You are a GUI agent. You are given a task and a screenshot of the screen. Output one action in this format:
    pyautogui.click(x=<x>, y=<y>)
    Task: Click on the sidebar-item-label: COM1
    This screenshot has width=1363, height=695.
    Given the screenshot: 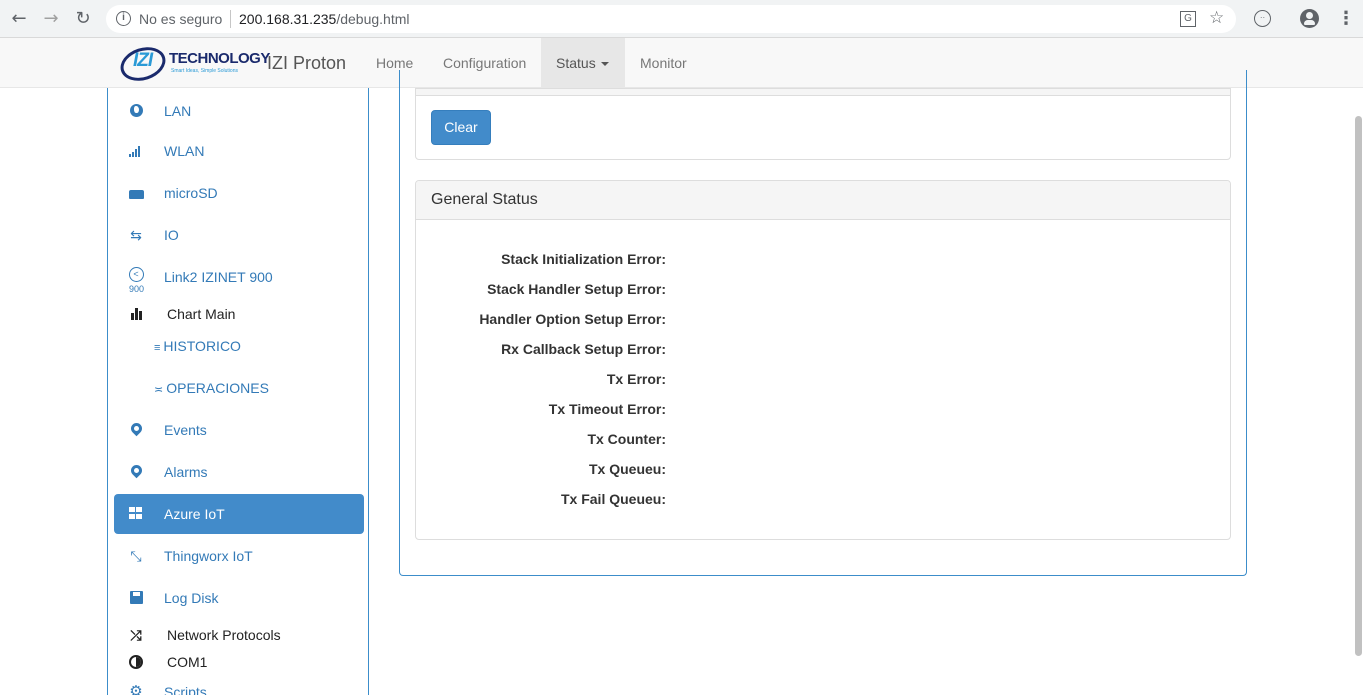 What is the action you would take?
    pyautogui.click(x=187, y=662)
    